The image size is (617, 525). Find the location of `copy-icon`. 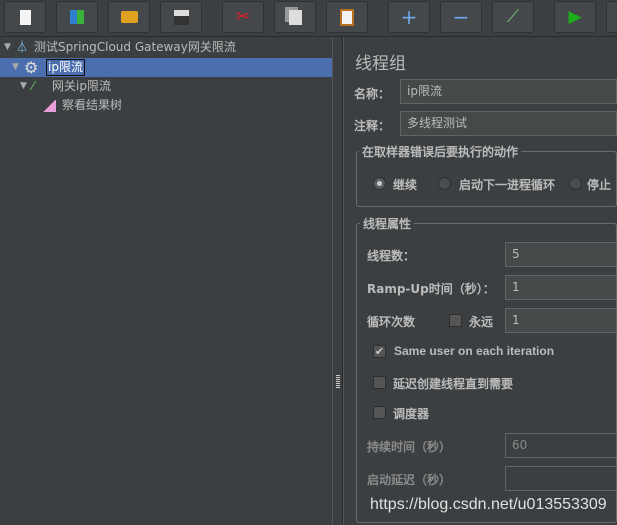

copy-icon is located at coordinates (295, 17).